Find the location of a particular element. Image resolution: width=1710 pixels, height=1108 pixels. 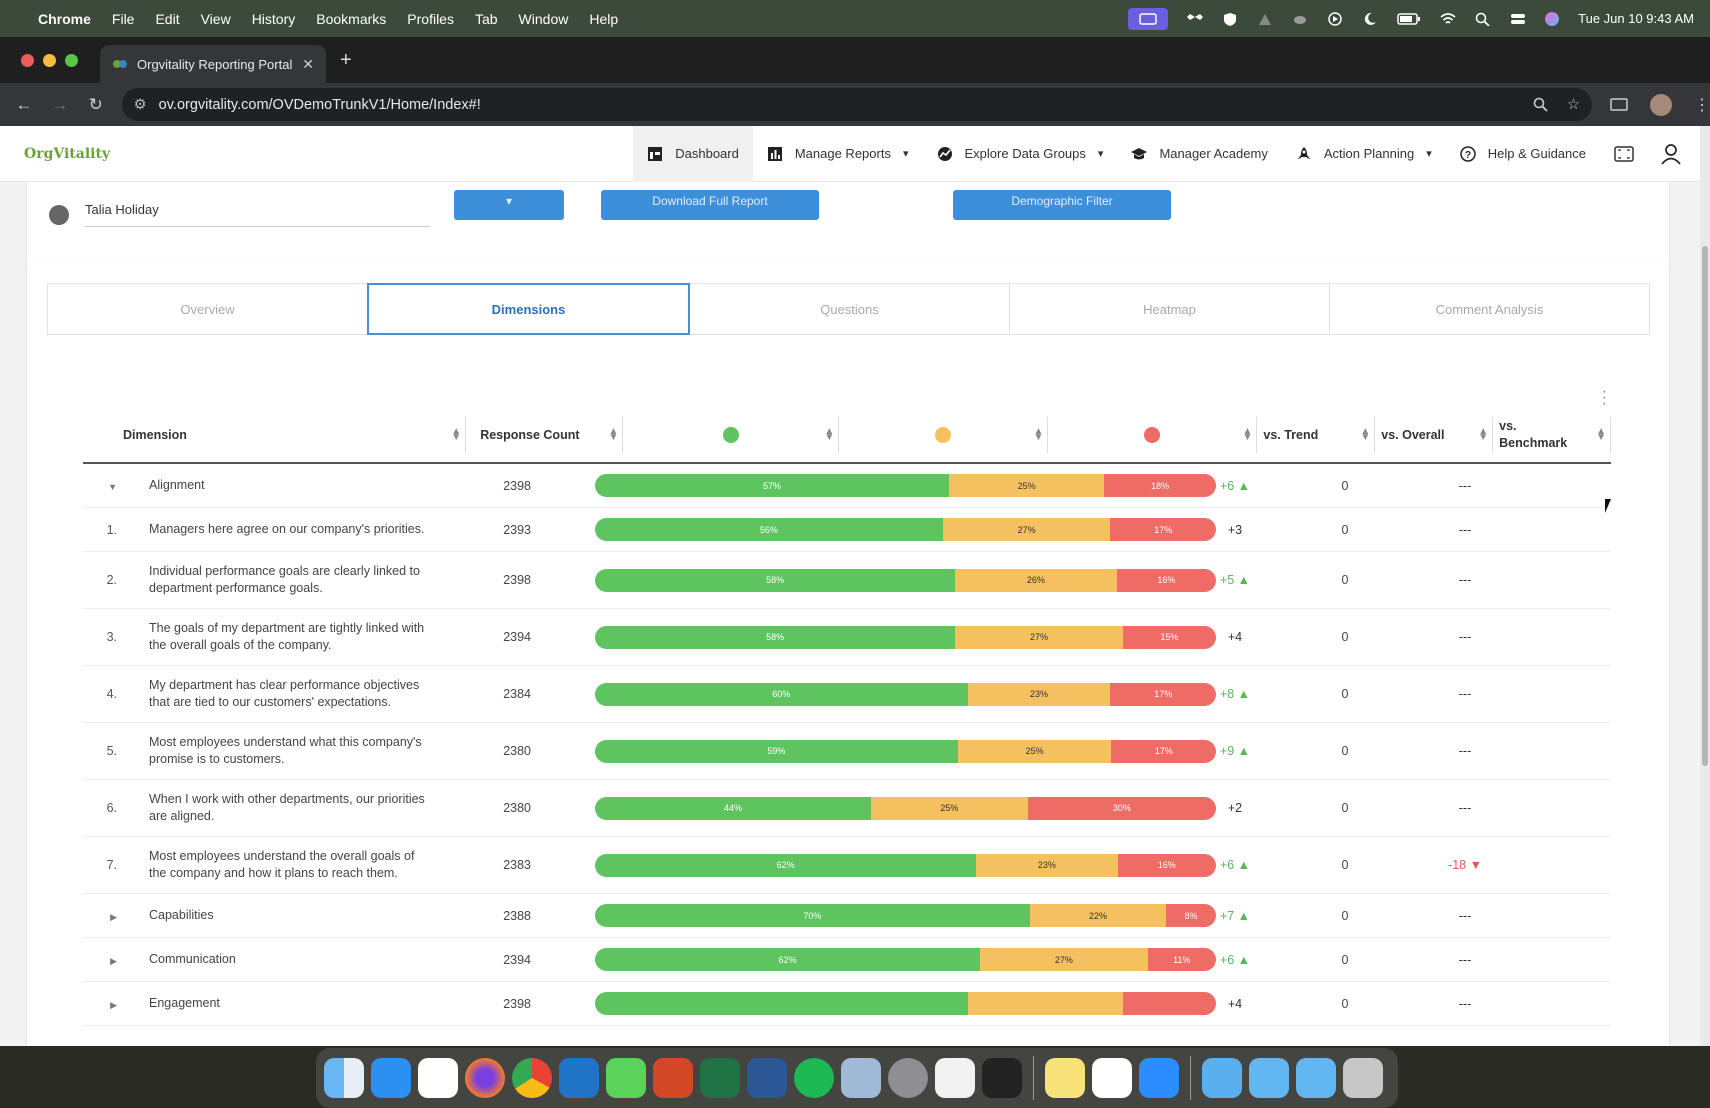

download-full-report-button: Download Full Report is located at coordinates (710, 205).